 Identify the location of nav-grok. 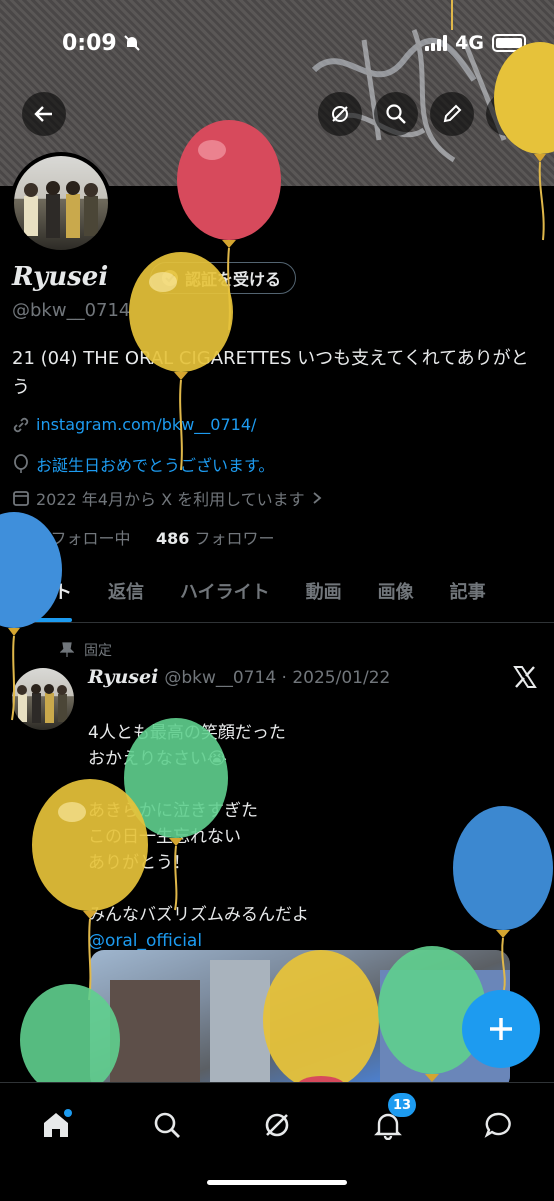
(277, 1125).